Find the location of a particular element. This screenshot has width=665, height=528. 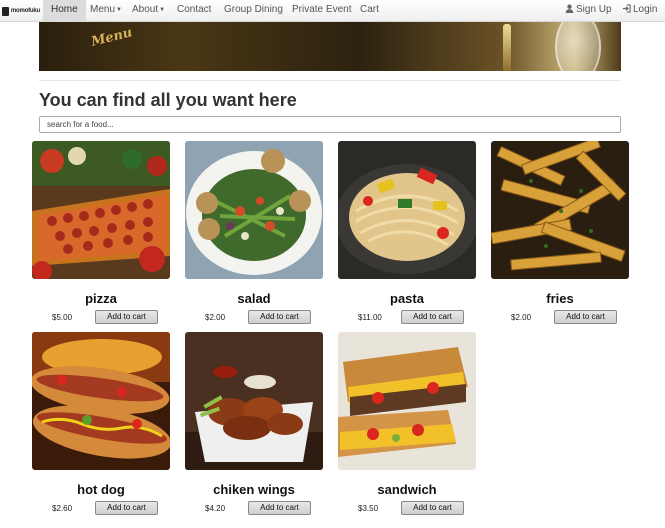

nav-menu: Menu▼ is located at coordinates (106, 11).